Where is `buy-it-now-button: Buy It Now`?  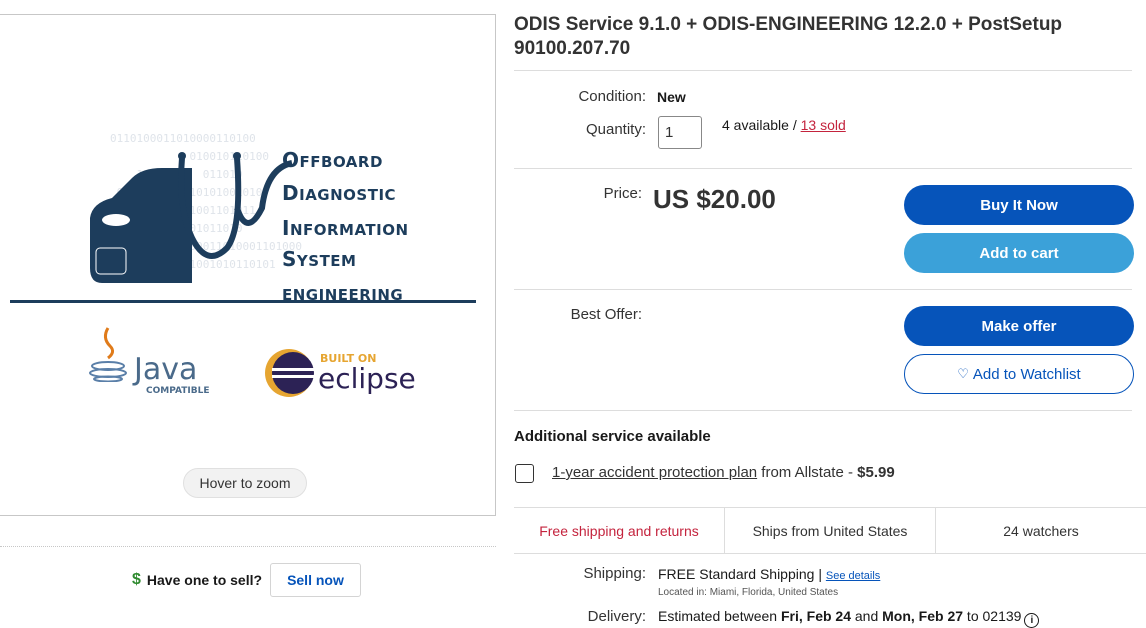 buy-it-now-button: Buy It Now is located at coordinates (1019, 205).